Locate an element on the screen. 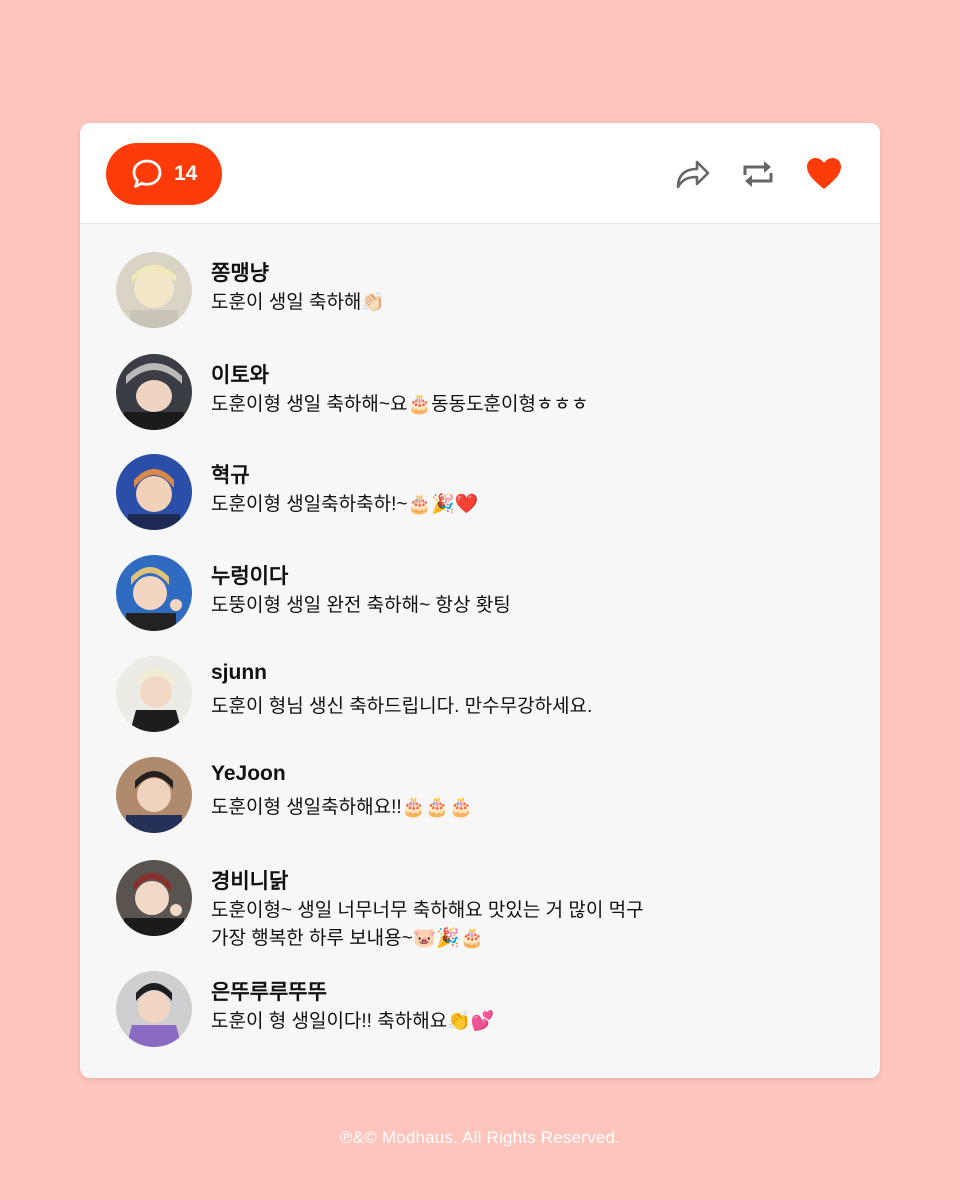  comment-username: 경비니닭 is located at coordinates (250, 881).